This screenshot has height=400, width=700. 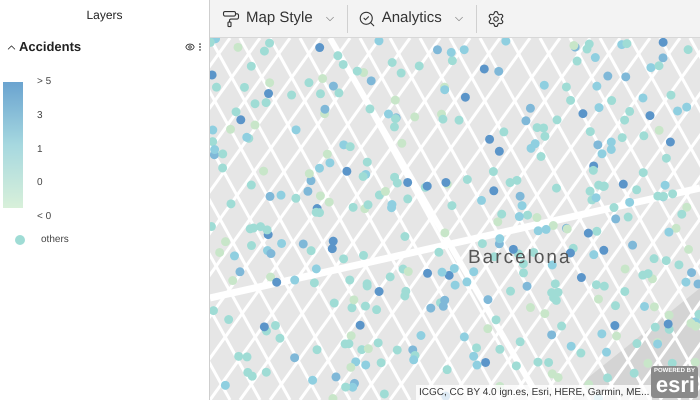 What do you see at coordinates (44, 217) in the screenshot?
I see `legend-label: < 0` at bounding box center [44, 217].